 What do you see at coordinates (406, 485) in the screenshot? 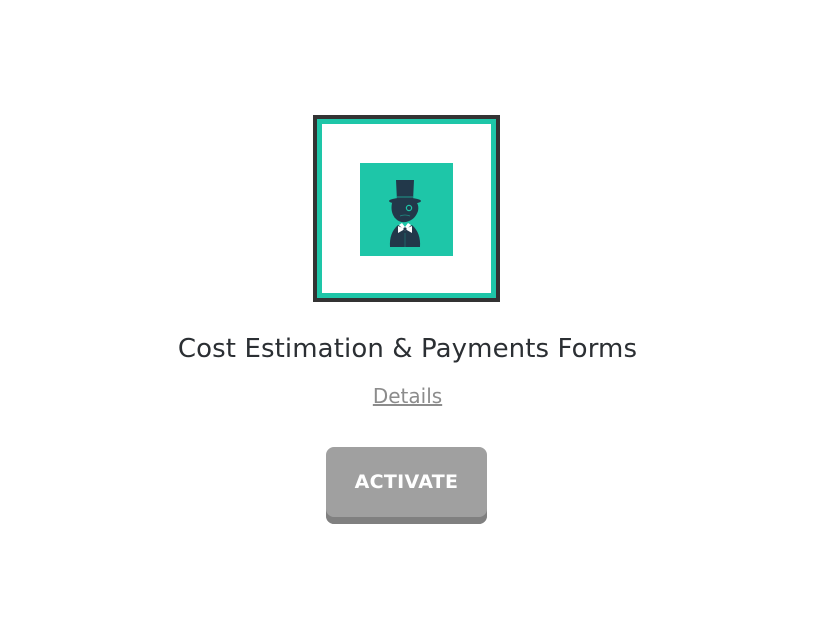
I see `activate-button: ACTIVATE` at bounding box center [406, 485].